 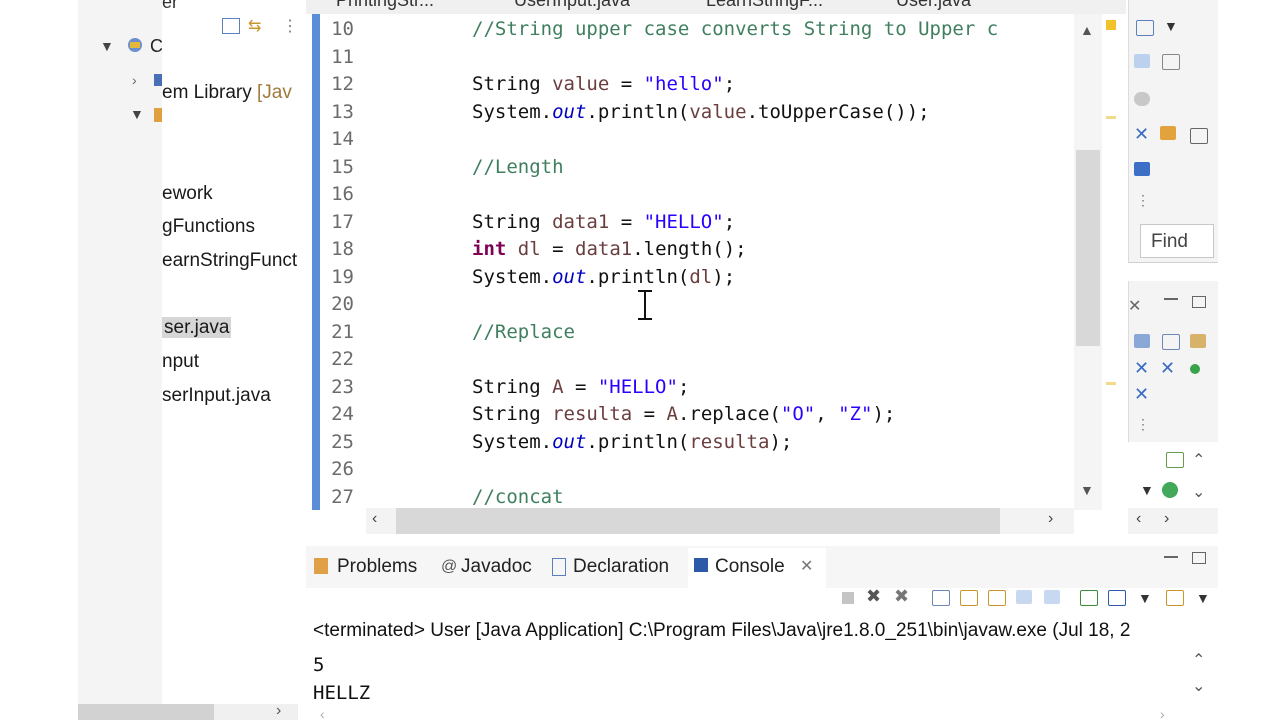 I want to click on chevron-up-icon: ⌃, so click(x=1198, y=460).